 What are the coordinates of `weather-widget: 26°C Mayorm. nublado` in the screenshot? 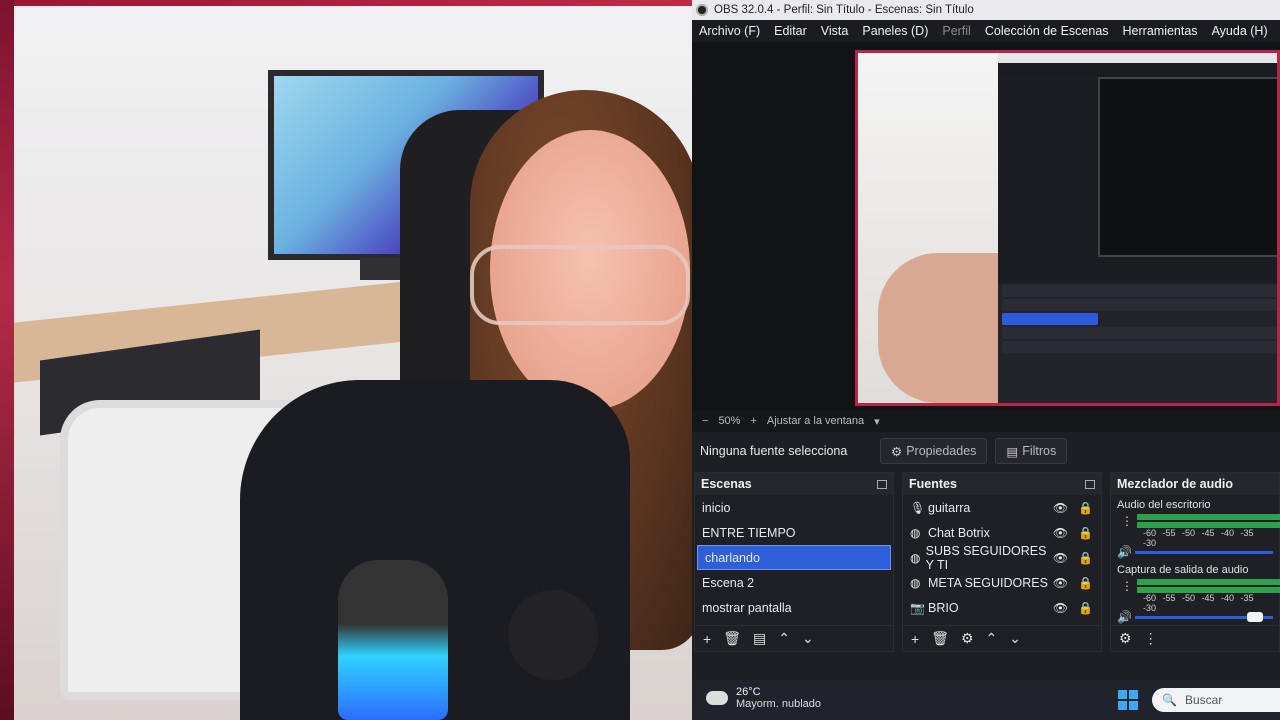 It's located at (763, 698).